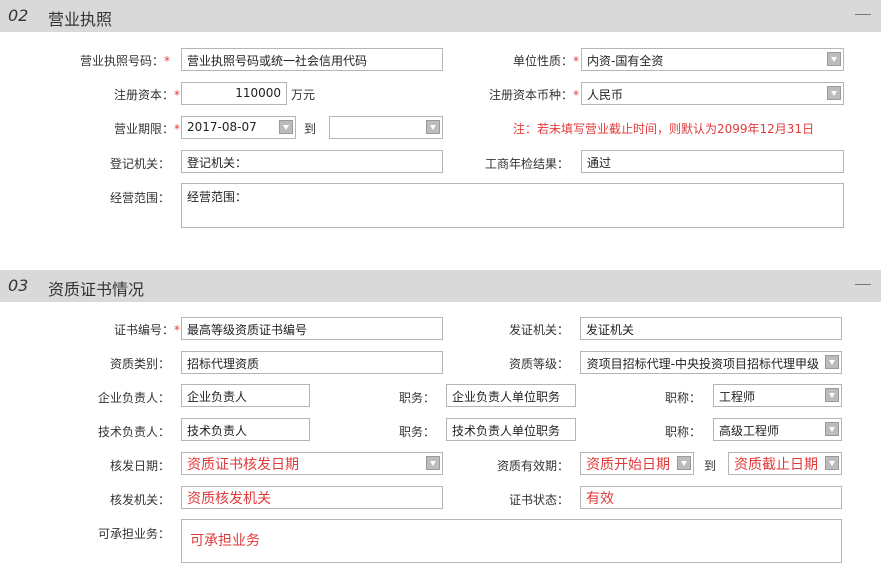  What do you see at coordinates (80, 19) in the screenshot?
I see `section-title: 营业执照` at bounding box center [80, 19].